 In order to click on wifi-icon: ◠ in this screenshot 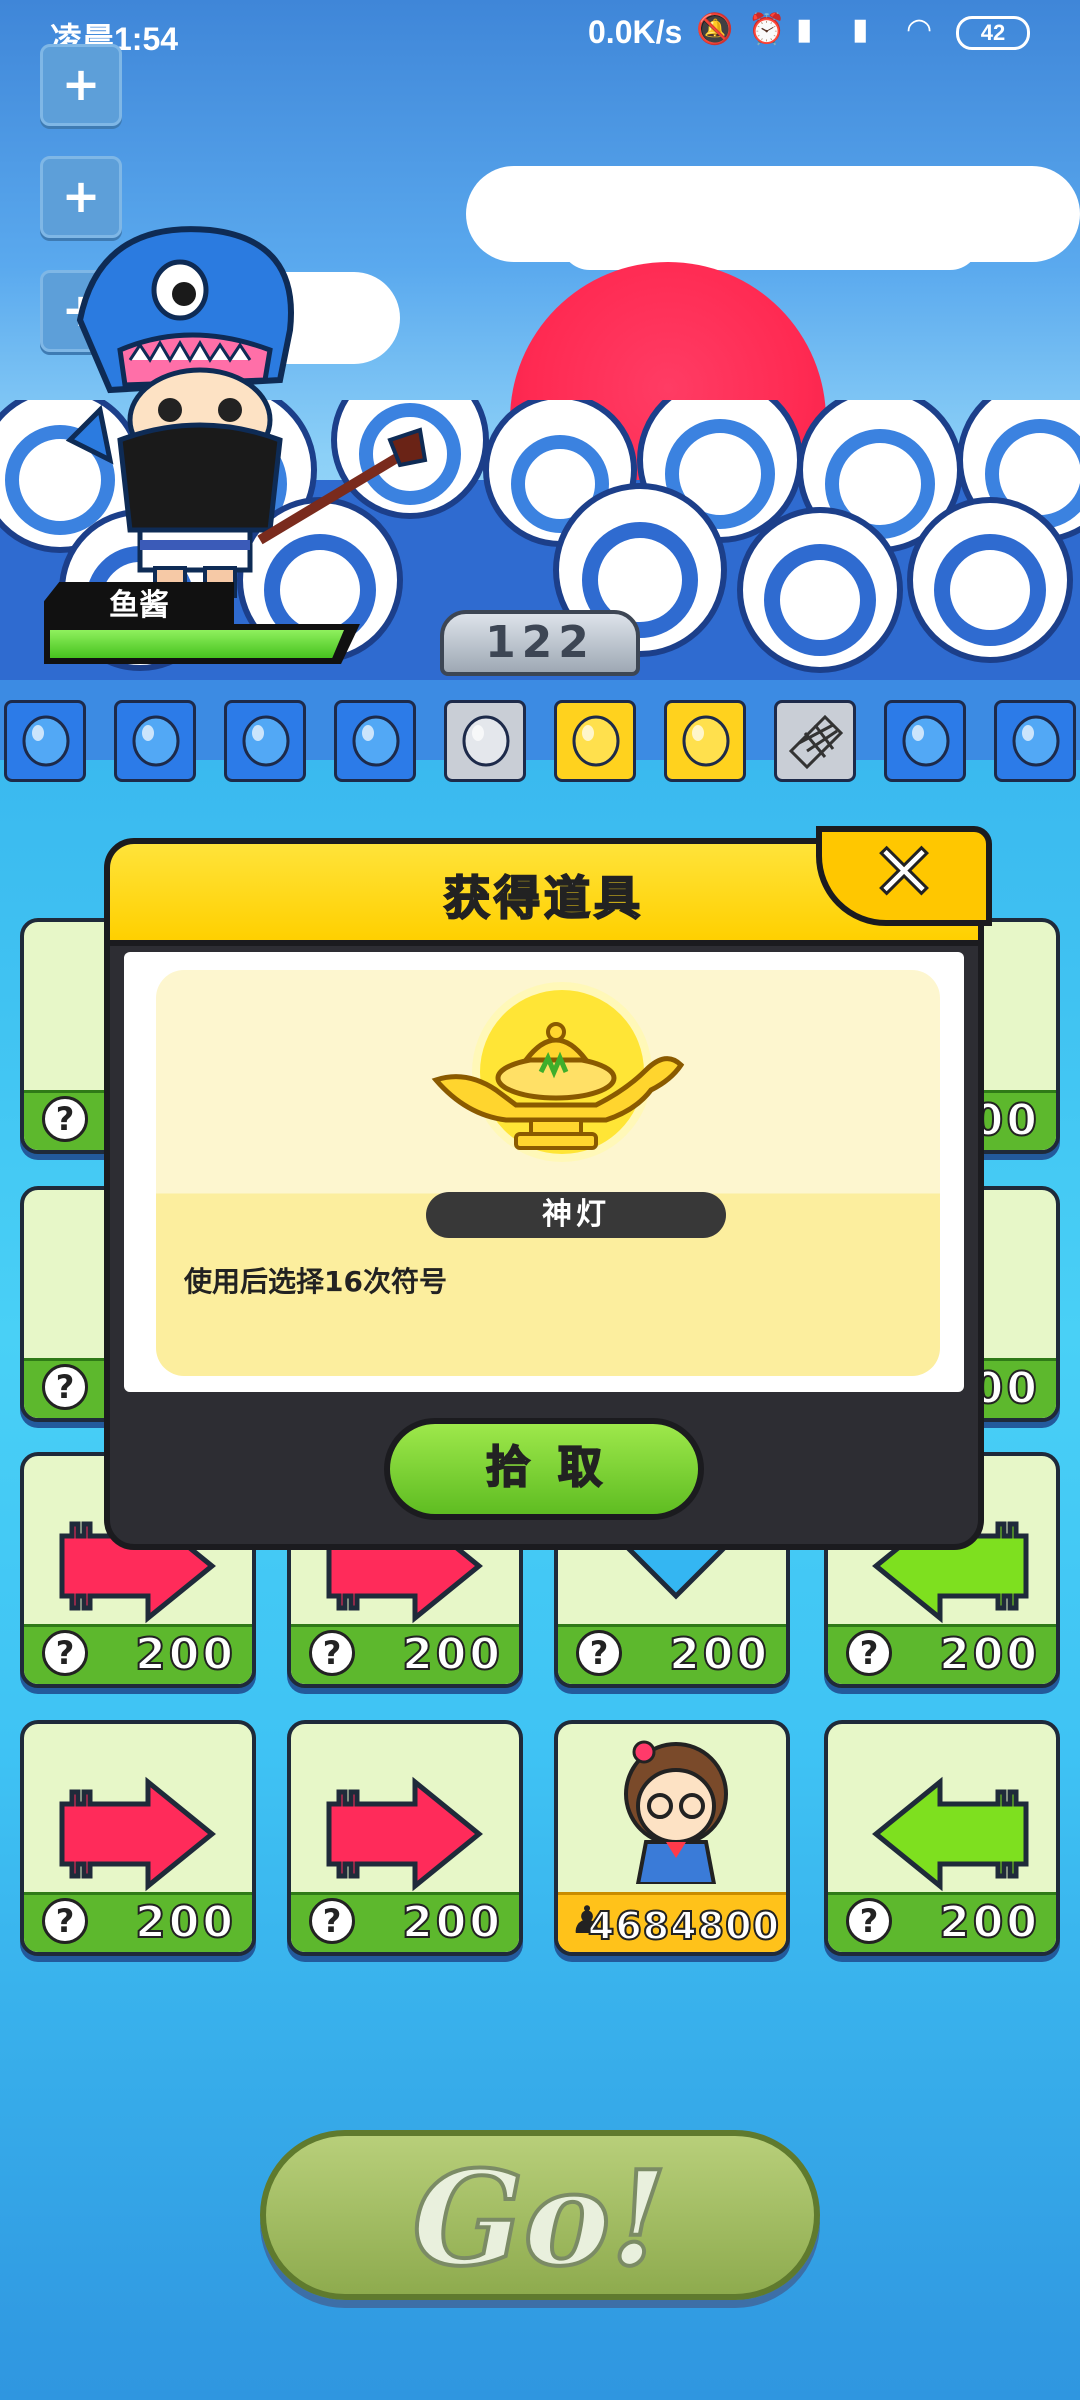, I will do `click(919, 29)`.